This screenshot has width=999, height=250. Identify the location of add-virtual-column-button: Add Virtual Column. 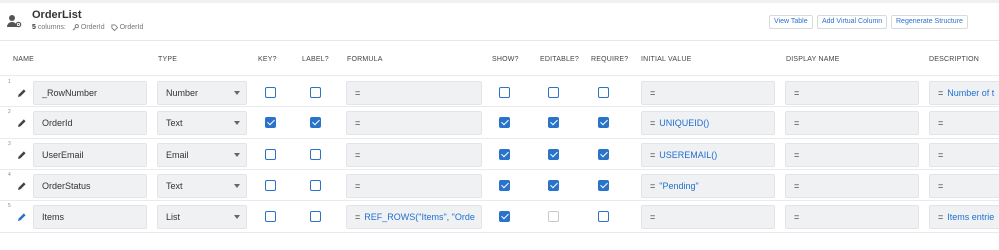
(852, 22).